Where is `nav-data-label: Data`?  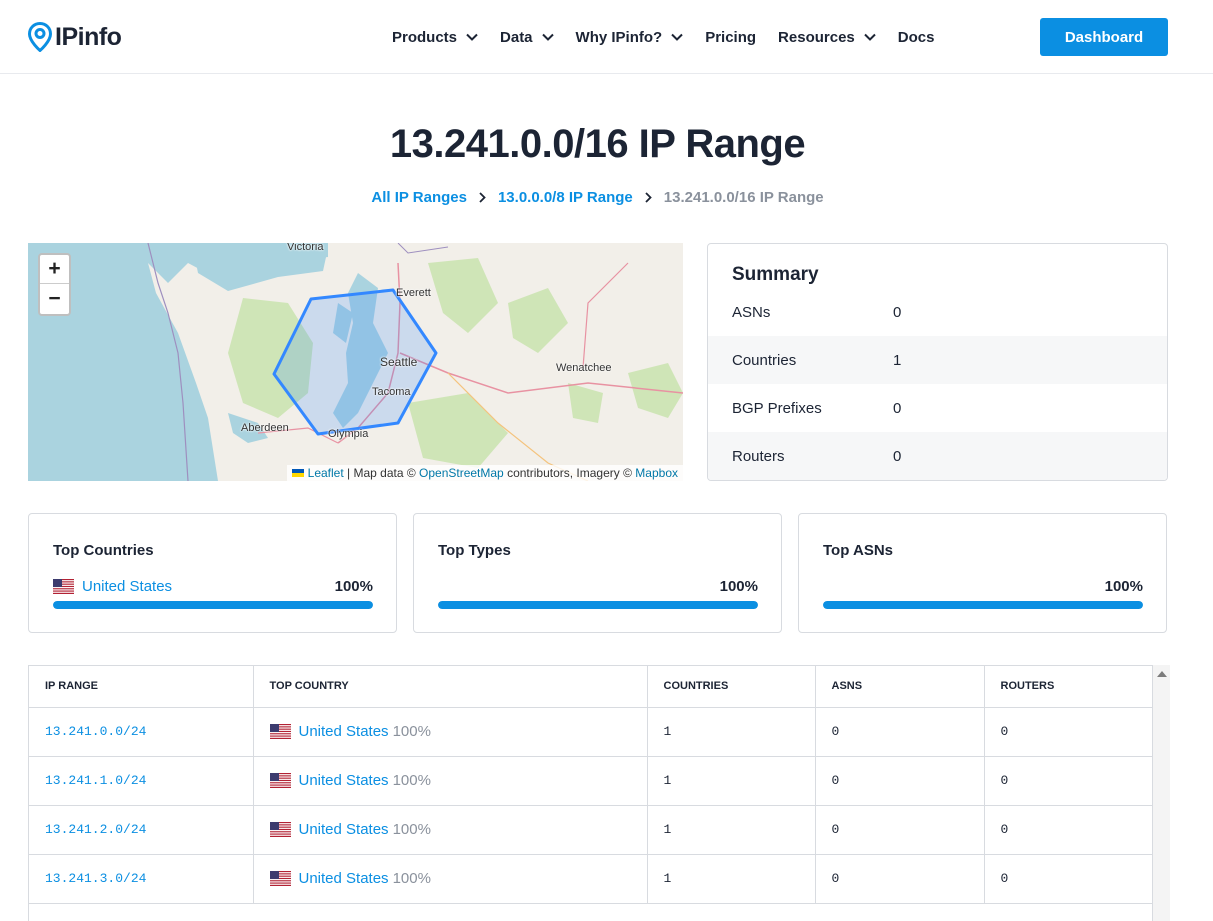
nav-data-label: Data is located at coordinates (516, 37).